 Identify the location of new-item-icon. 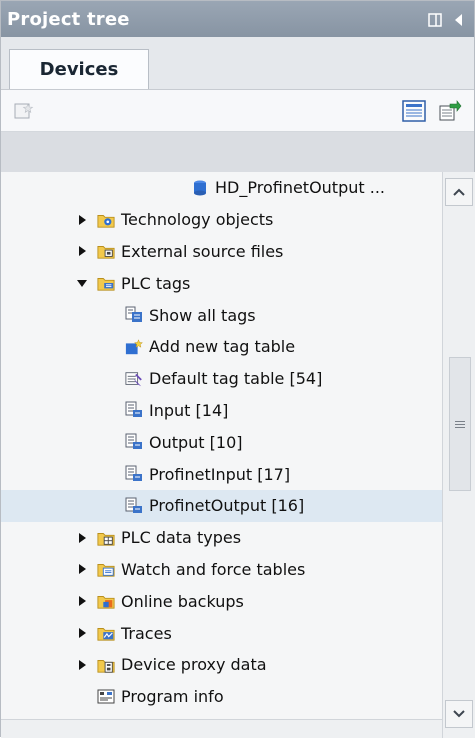
(24, 110).